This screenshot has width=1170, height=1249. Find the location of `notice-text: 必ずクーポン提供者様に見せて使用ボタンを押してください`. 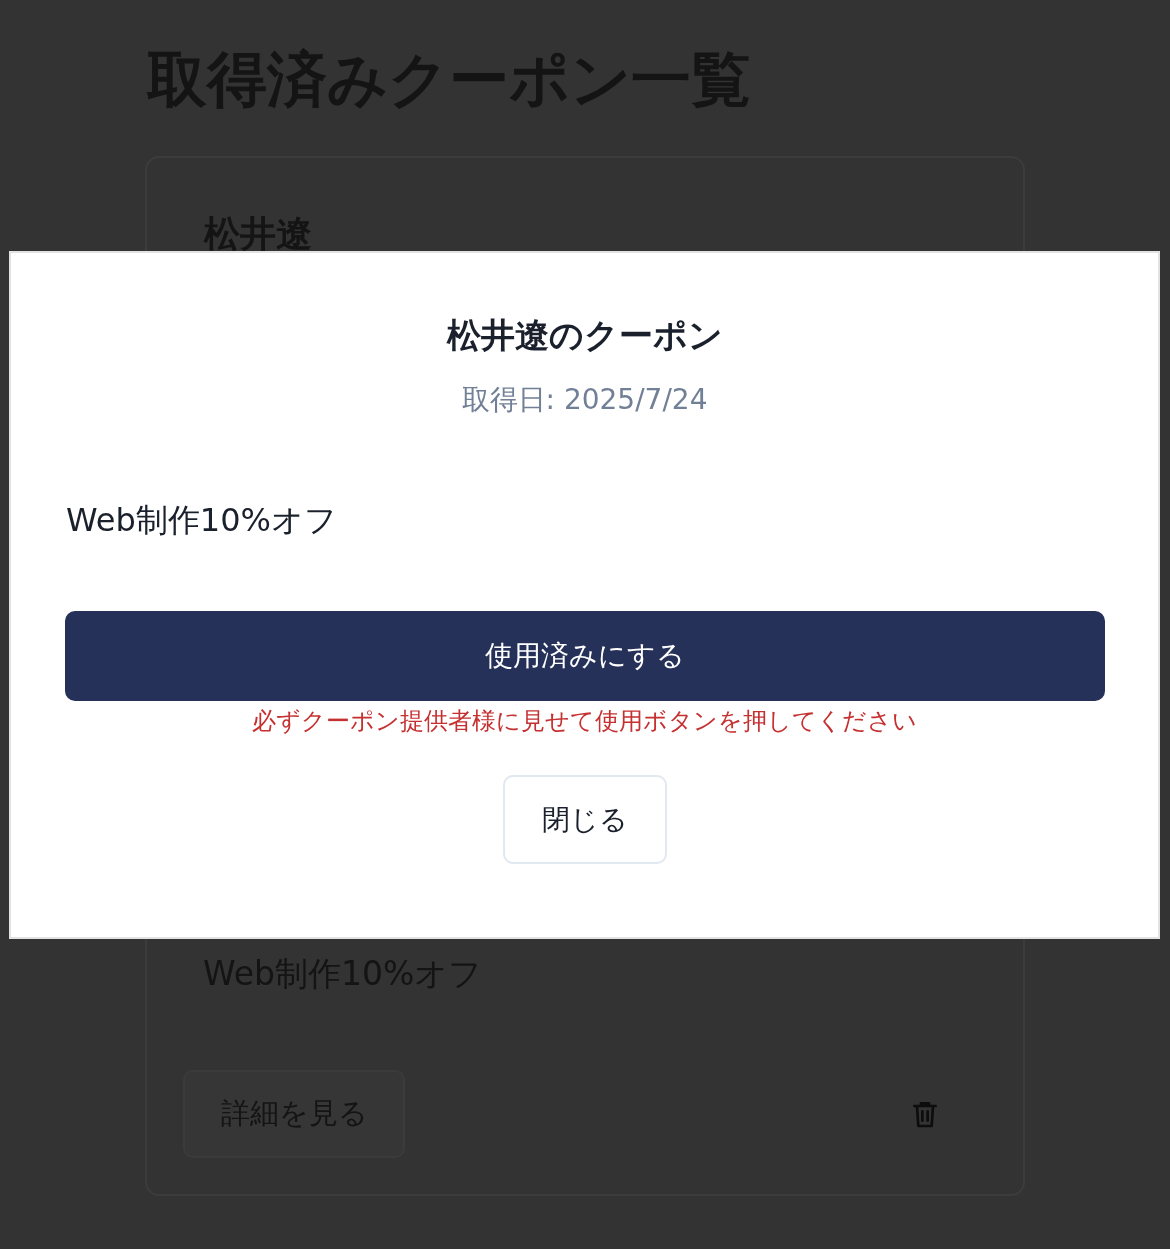

notice-text: 必ずクーポン提供者様に見せて使用ボタンを押してください is located at coordinates (584, 721).